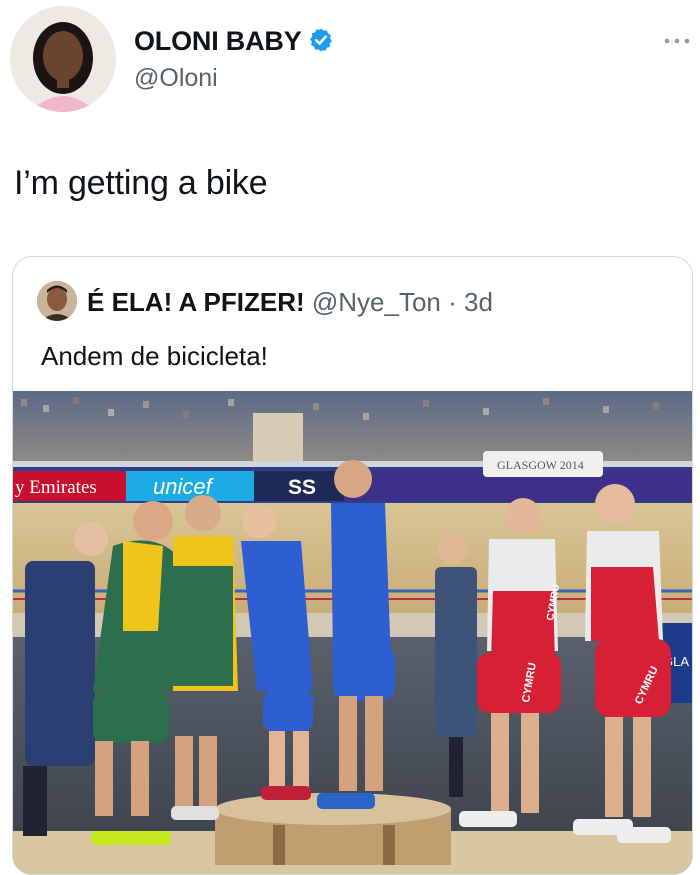 The image size is (700, 875). What do you see at coordinates (302, 487) in the screenshot?
I see `banner-sse: SS` at bounding box center [302, 487].